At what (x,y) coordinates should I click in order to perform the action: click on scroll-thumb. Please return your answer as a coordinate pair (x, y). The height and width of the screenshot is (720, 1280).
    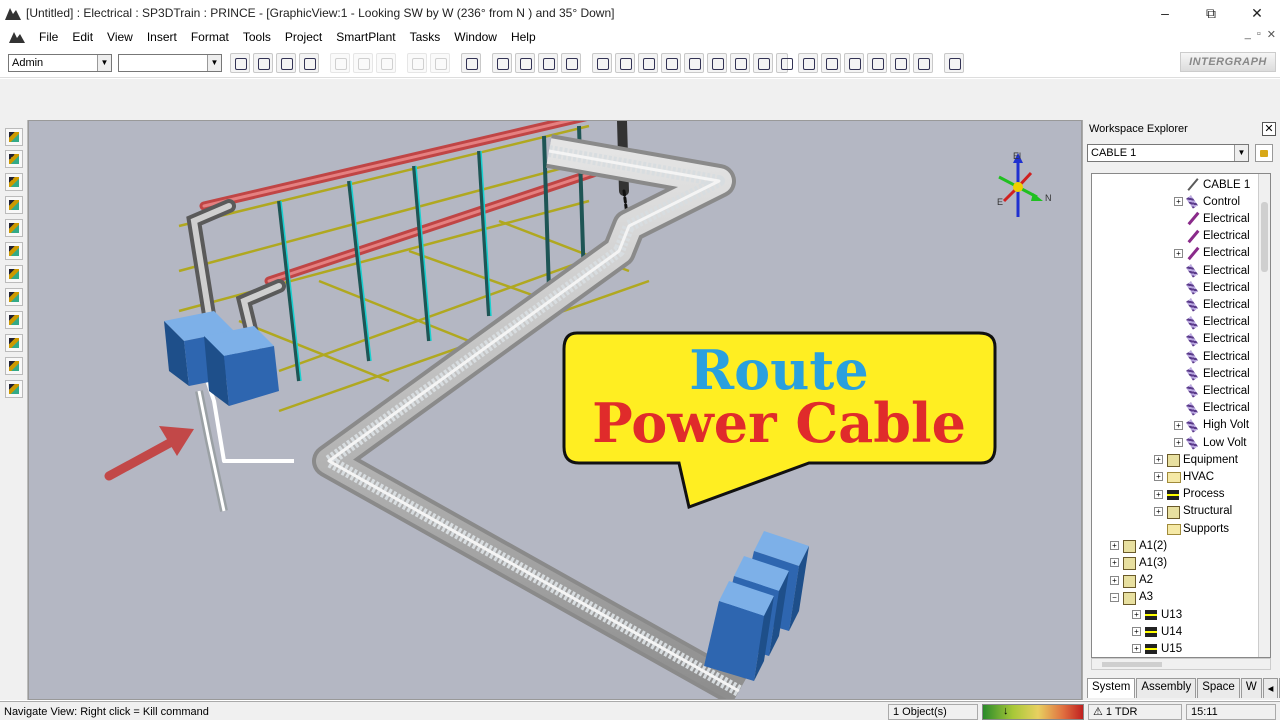
    Looking at the image, I should click on (1264, 237).